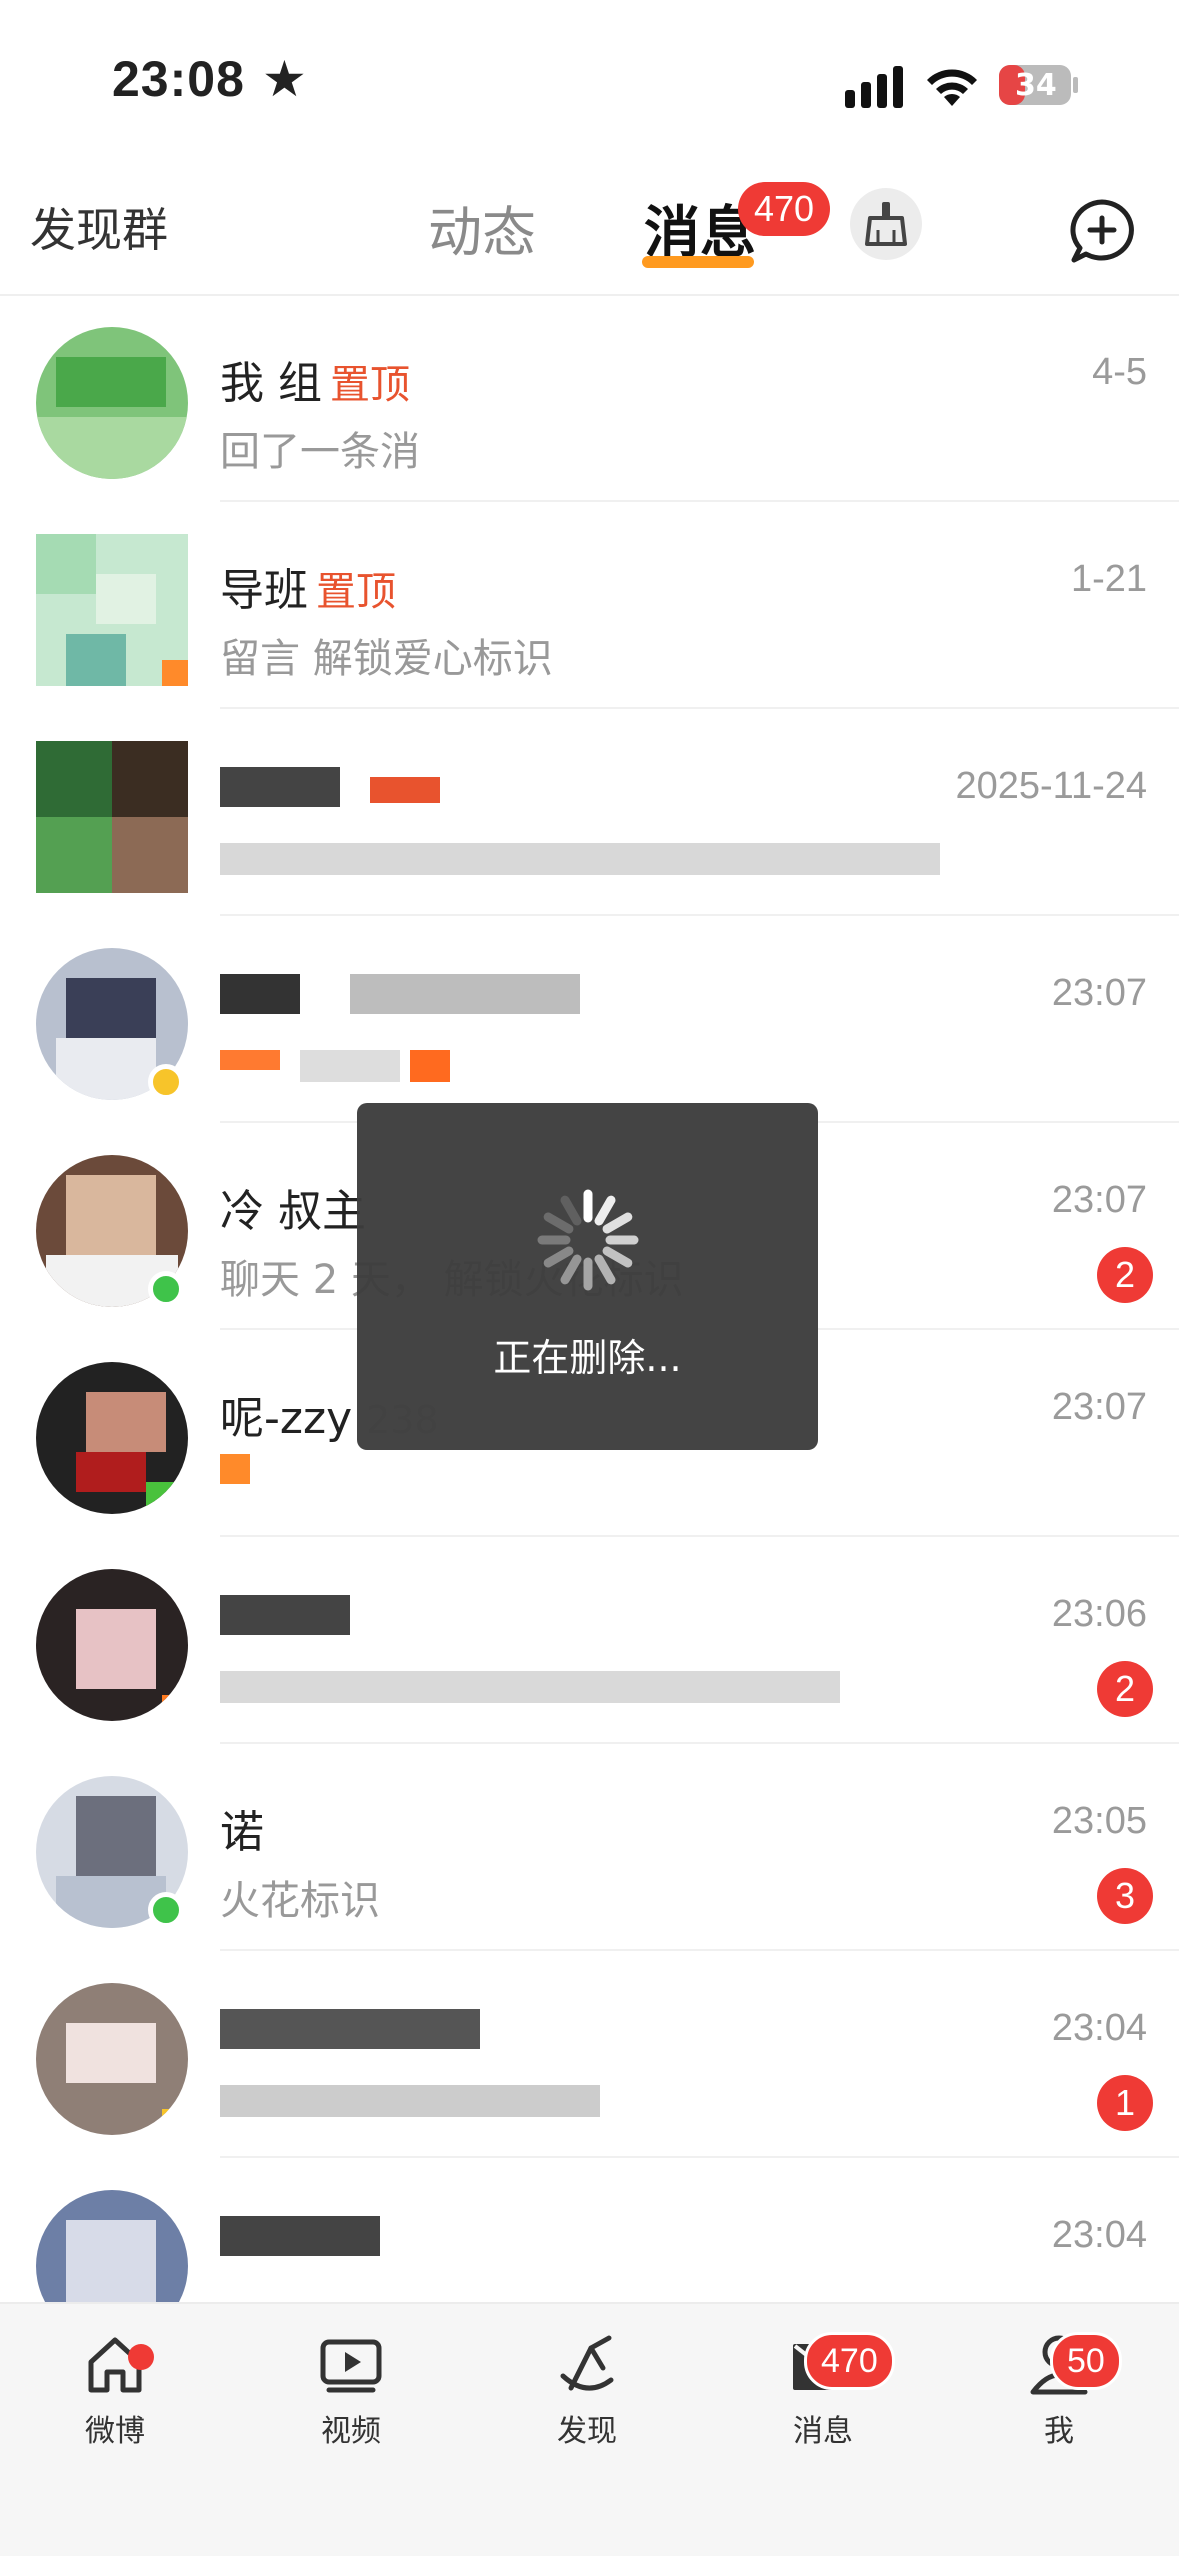 The height and width of the screenshot is (2556, 1179). Describe the element at coordinates (1059, 2398) in the screenshot. I see `tab-profile: 50 我` at that location.